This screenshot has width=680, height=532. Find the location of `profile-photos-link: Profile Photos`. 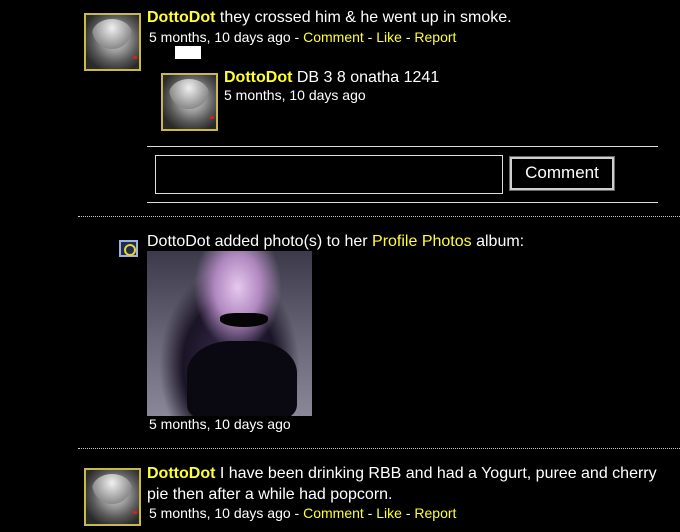

profile-photos-link: Profile Photos is located at coordinates (422, 241).